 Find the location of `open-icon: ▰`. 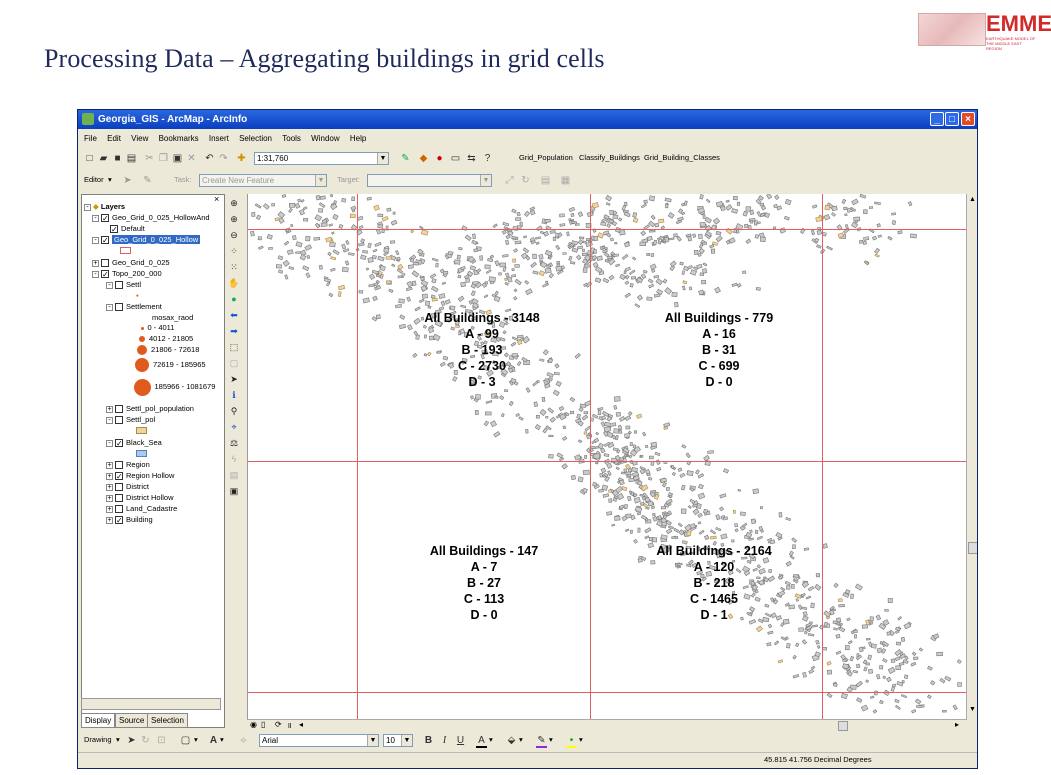

open-icon: ▰ is located at coordinates (103, 158).